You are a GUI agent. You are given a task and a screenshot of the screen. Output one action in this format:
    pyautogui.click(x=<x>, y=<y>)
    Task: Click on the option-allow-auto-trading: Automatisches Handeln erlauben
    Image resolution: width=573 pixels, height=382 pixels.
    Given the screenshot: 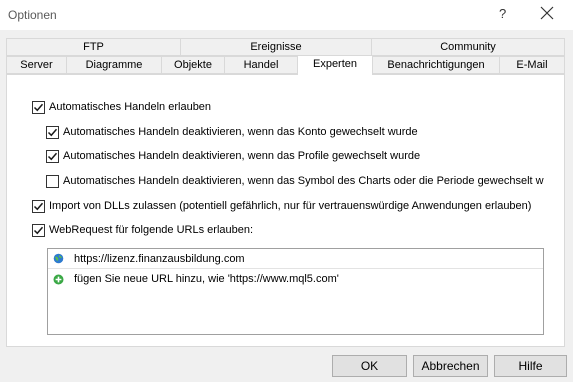 What is the action you would take?
    pyautogui.click(x=121, y=107)
    